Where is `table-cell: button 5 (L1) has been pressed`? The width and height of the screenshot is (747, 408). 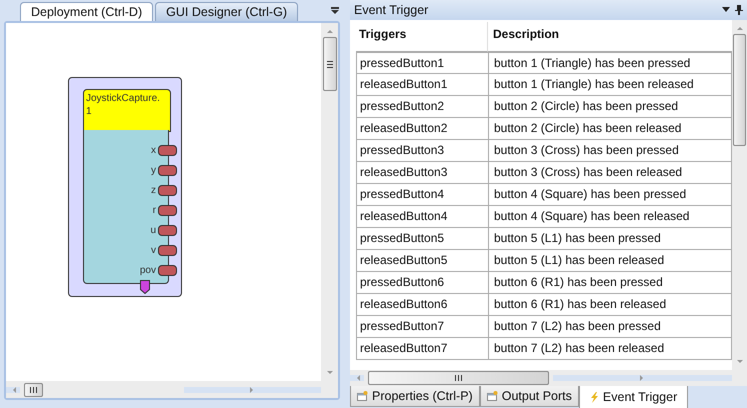 table-cell: button 5 (L1) has been pressed is located at coordinates (610, 239).